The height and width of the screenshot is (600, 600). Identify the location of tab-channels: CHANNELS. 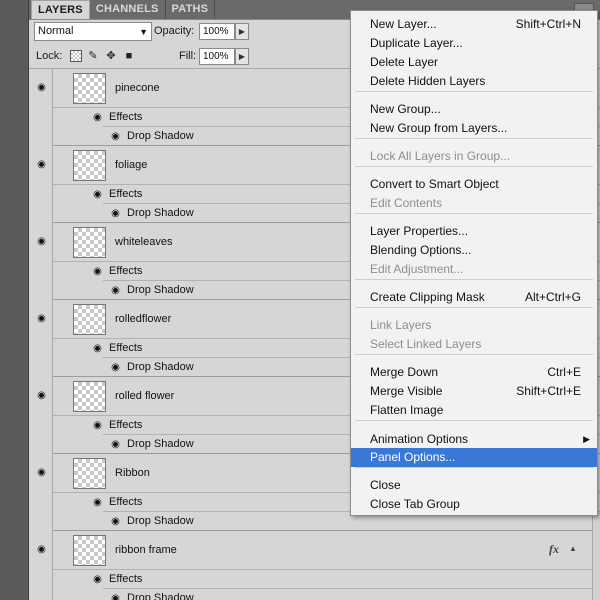
(128, 9).